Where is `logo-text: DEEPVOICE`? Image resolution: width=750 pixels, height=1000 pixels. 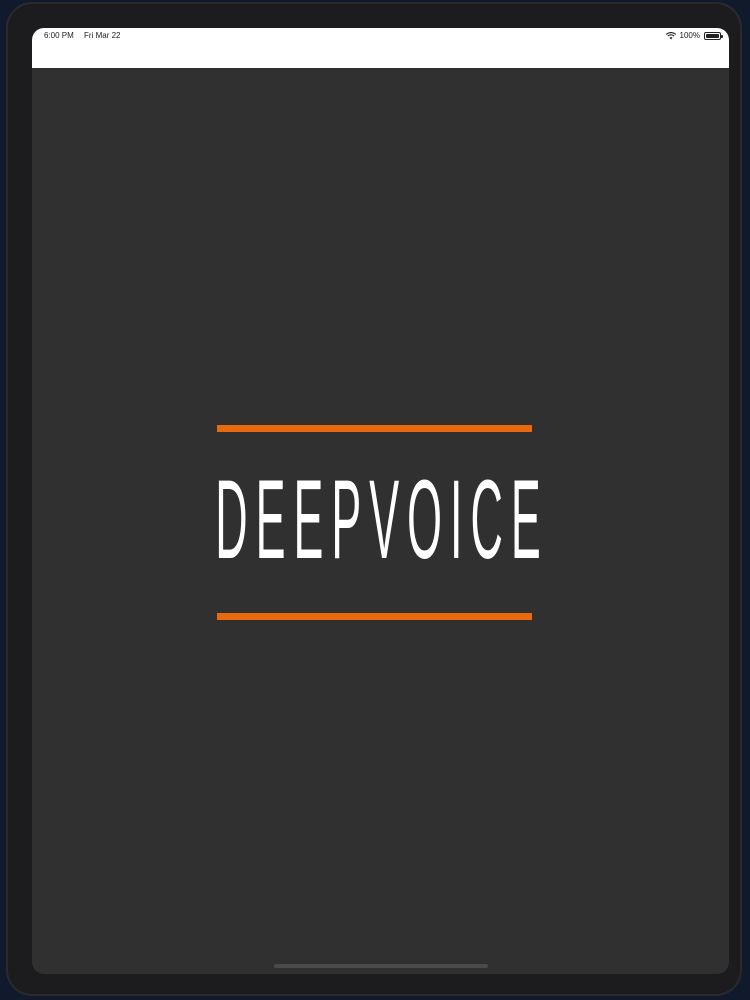
logo-text: DEEPVOICE is located at coordinates (382, 519).